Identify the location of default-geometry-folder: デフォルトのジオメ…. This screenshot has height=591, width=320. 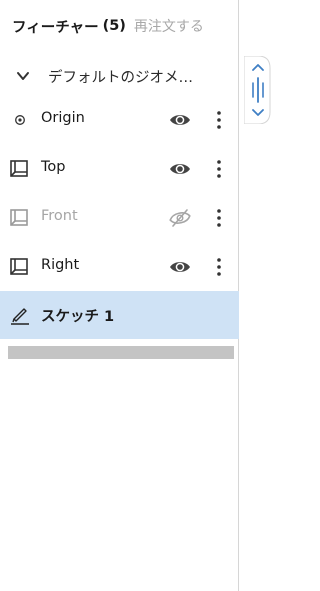
(119, 76).